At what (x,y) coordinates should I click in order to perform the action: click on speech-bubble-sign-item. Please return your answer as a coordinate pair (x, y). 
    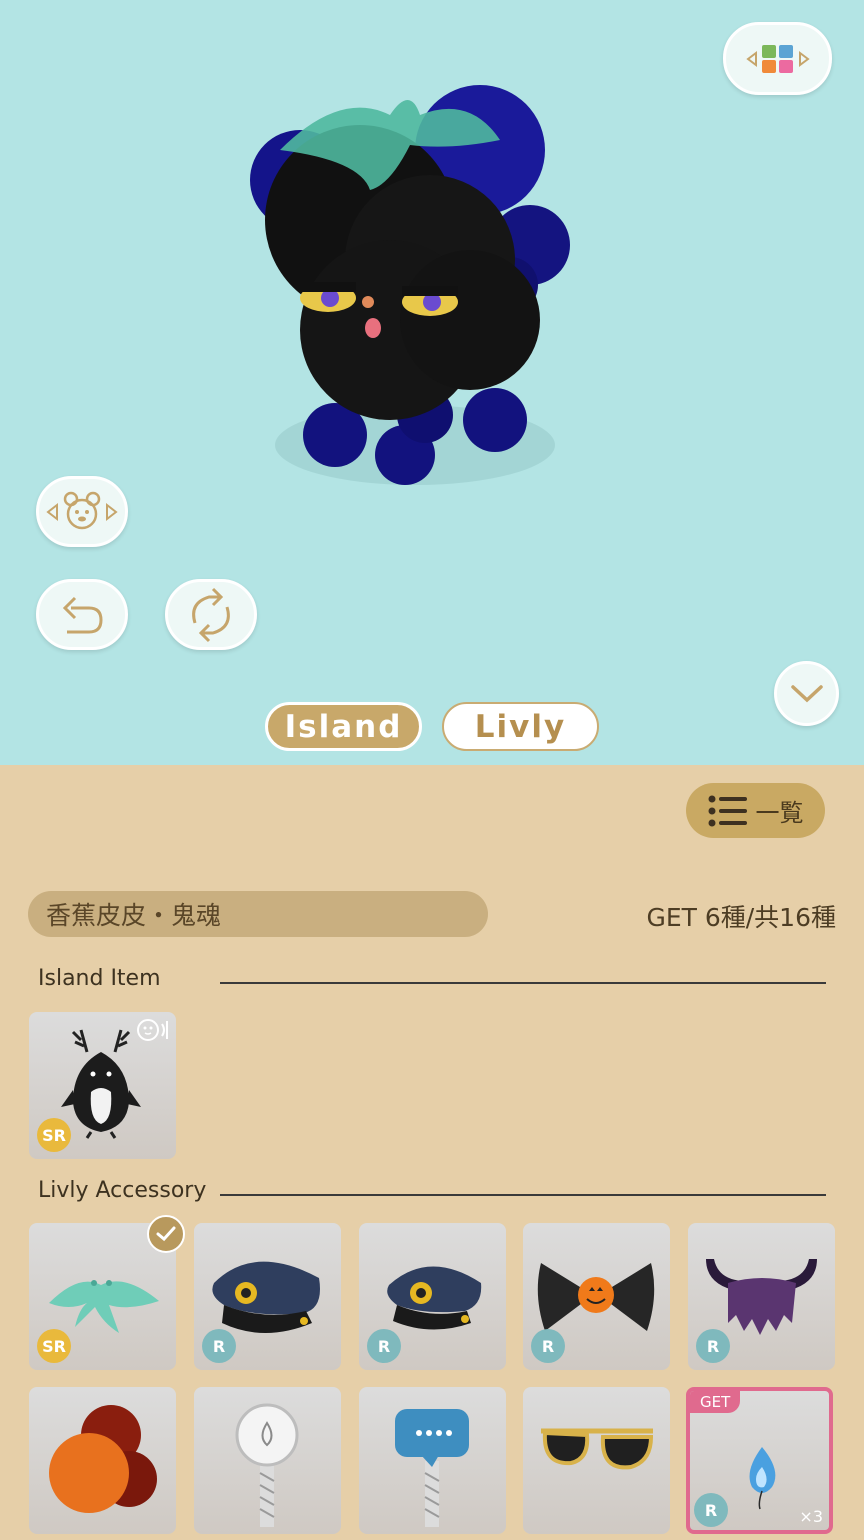
    Looking at the image, I should click on (432, 1468).